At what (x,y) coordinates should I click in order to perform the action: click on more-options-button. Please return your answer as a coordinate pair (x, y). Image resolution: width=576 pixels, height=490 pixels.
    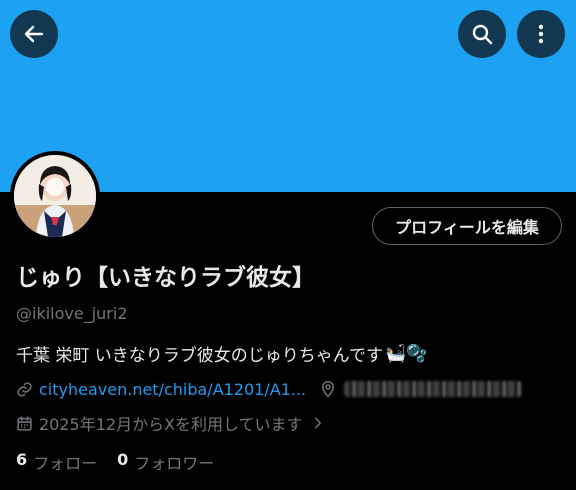
    Looking at the image, I should click on (541, 34).